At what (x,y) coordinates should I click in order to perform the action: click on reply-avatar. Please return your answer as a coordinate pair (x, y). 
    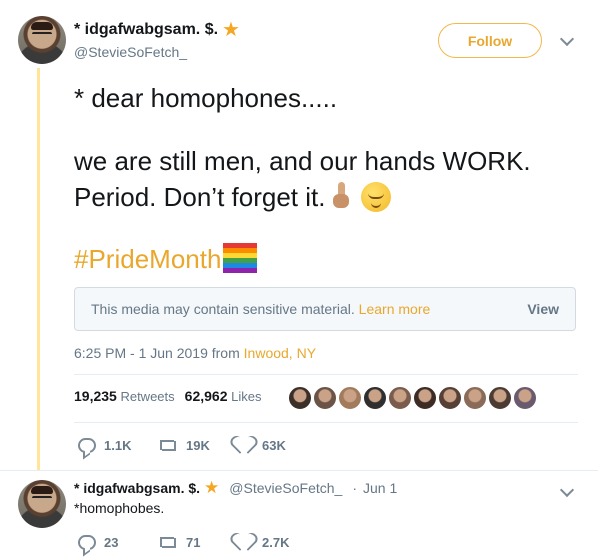
    Looking at the image, I should click on (42, 504).